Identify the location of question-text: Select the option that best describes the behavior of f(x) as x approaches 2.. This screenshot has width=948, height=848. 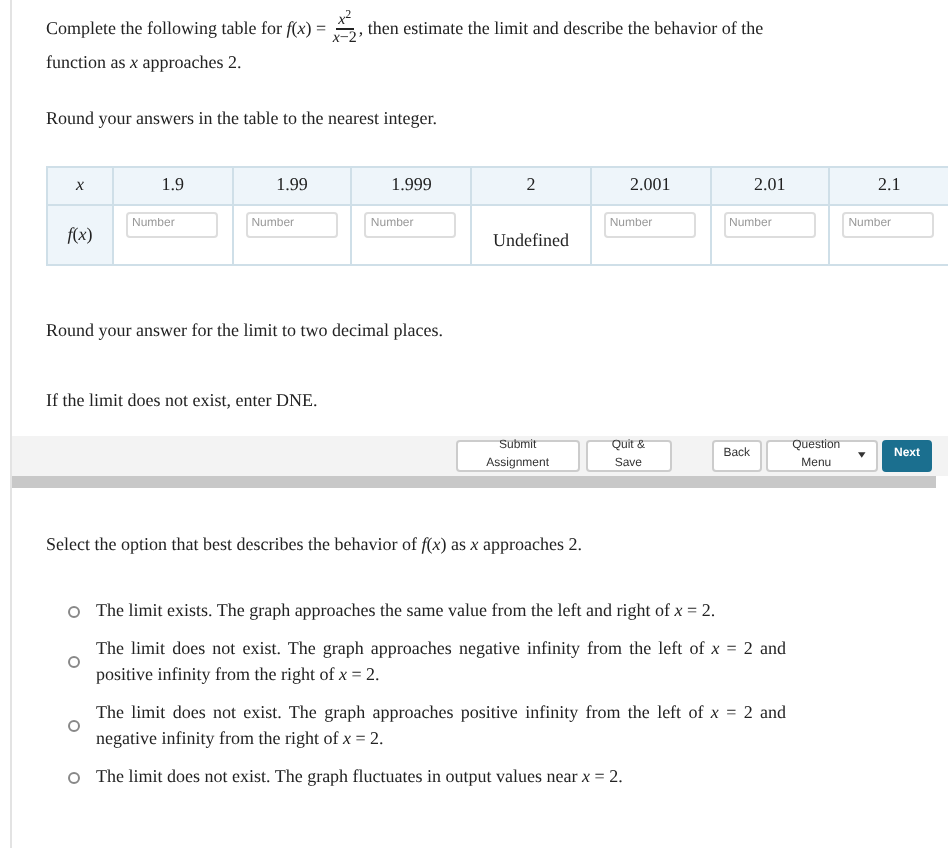
(315, 544).